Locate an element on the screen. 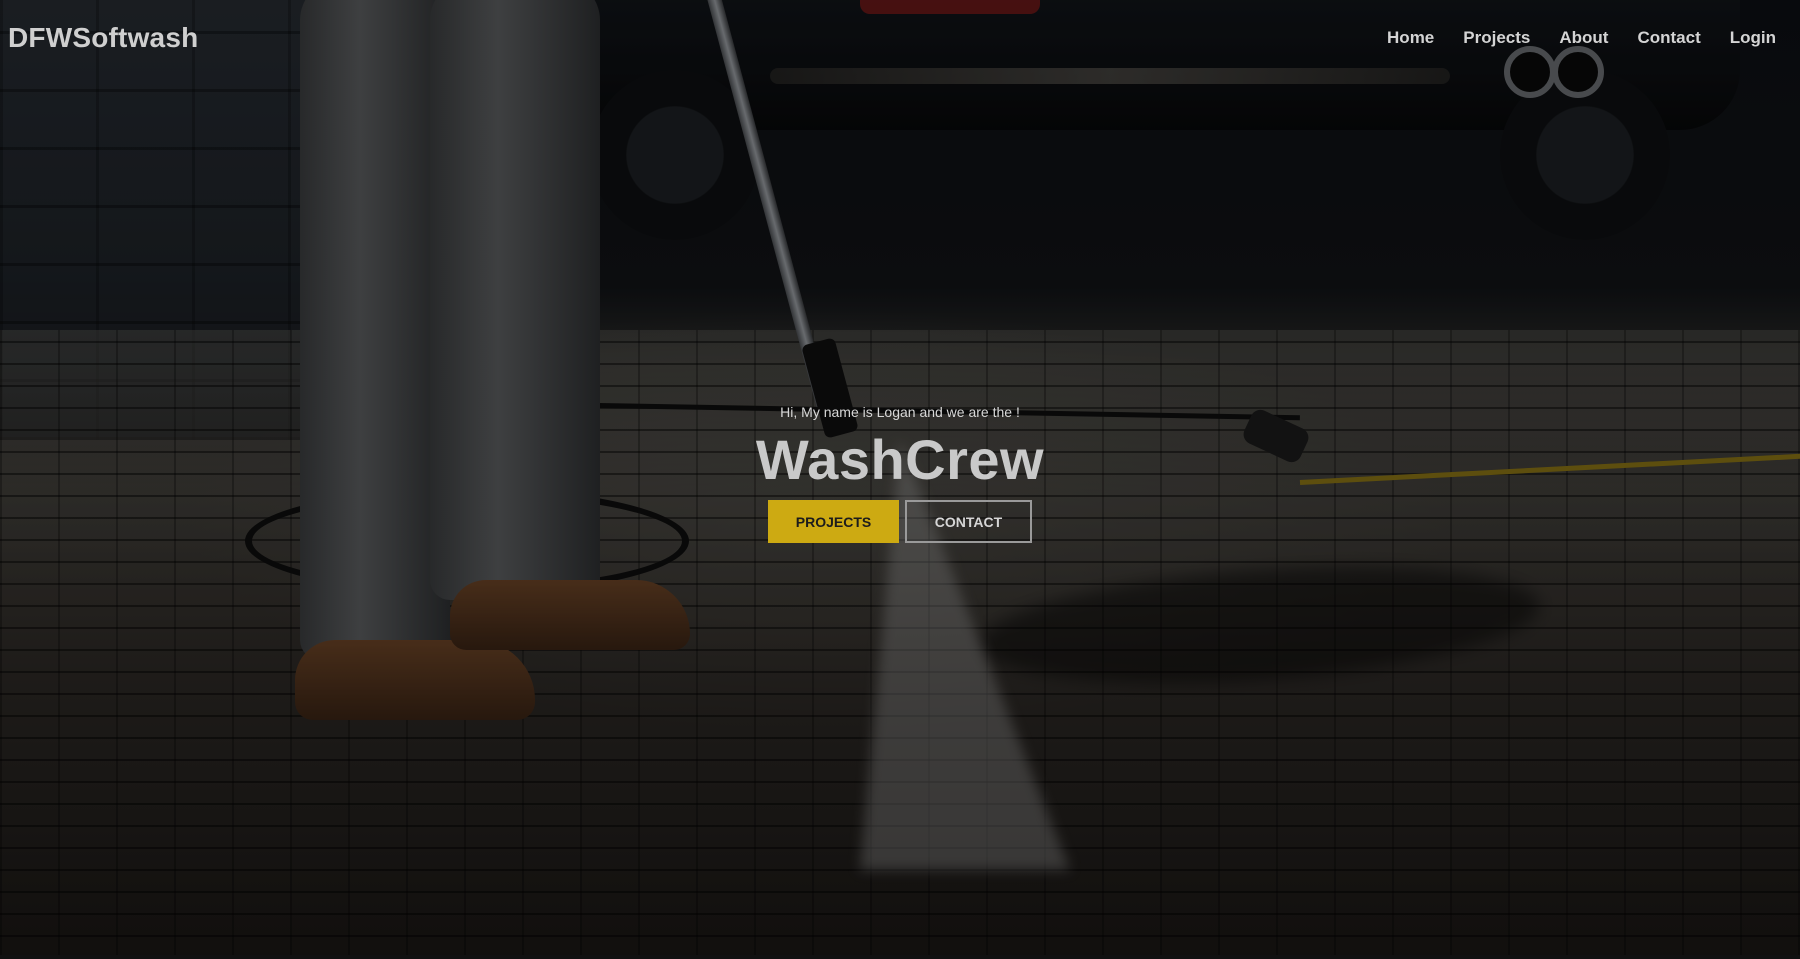 The width and height of the screenshot is (1800, 959). nav-about: About is located at coordinates (1583, 38).